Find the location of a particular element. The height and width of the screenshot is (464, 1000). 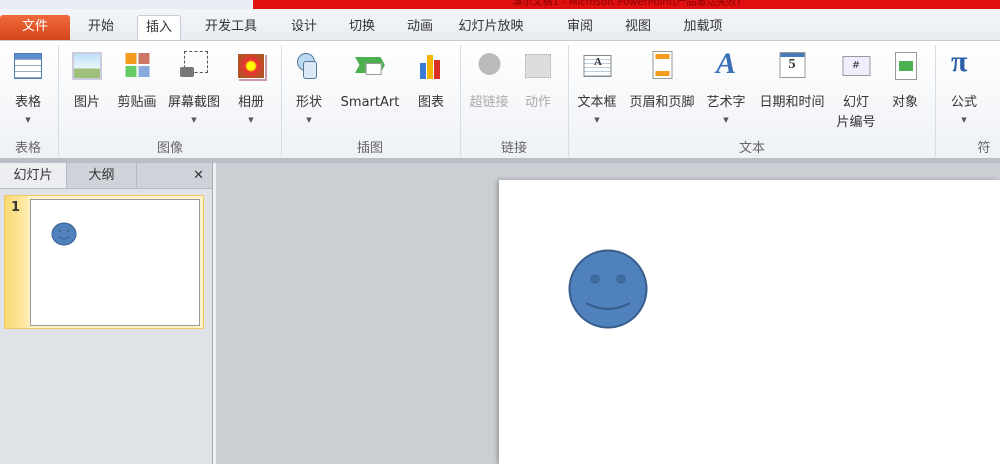

button-label: 文本框 is located at coordinates (597, 102).